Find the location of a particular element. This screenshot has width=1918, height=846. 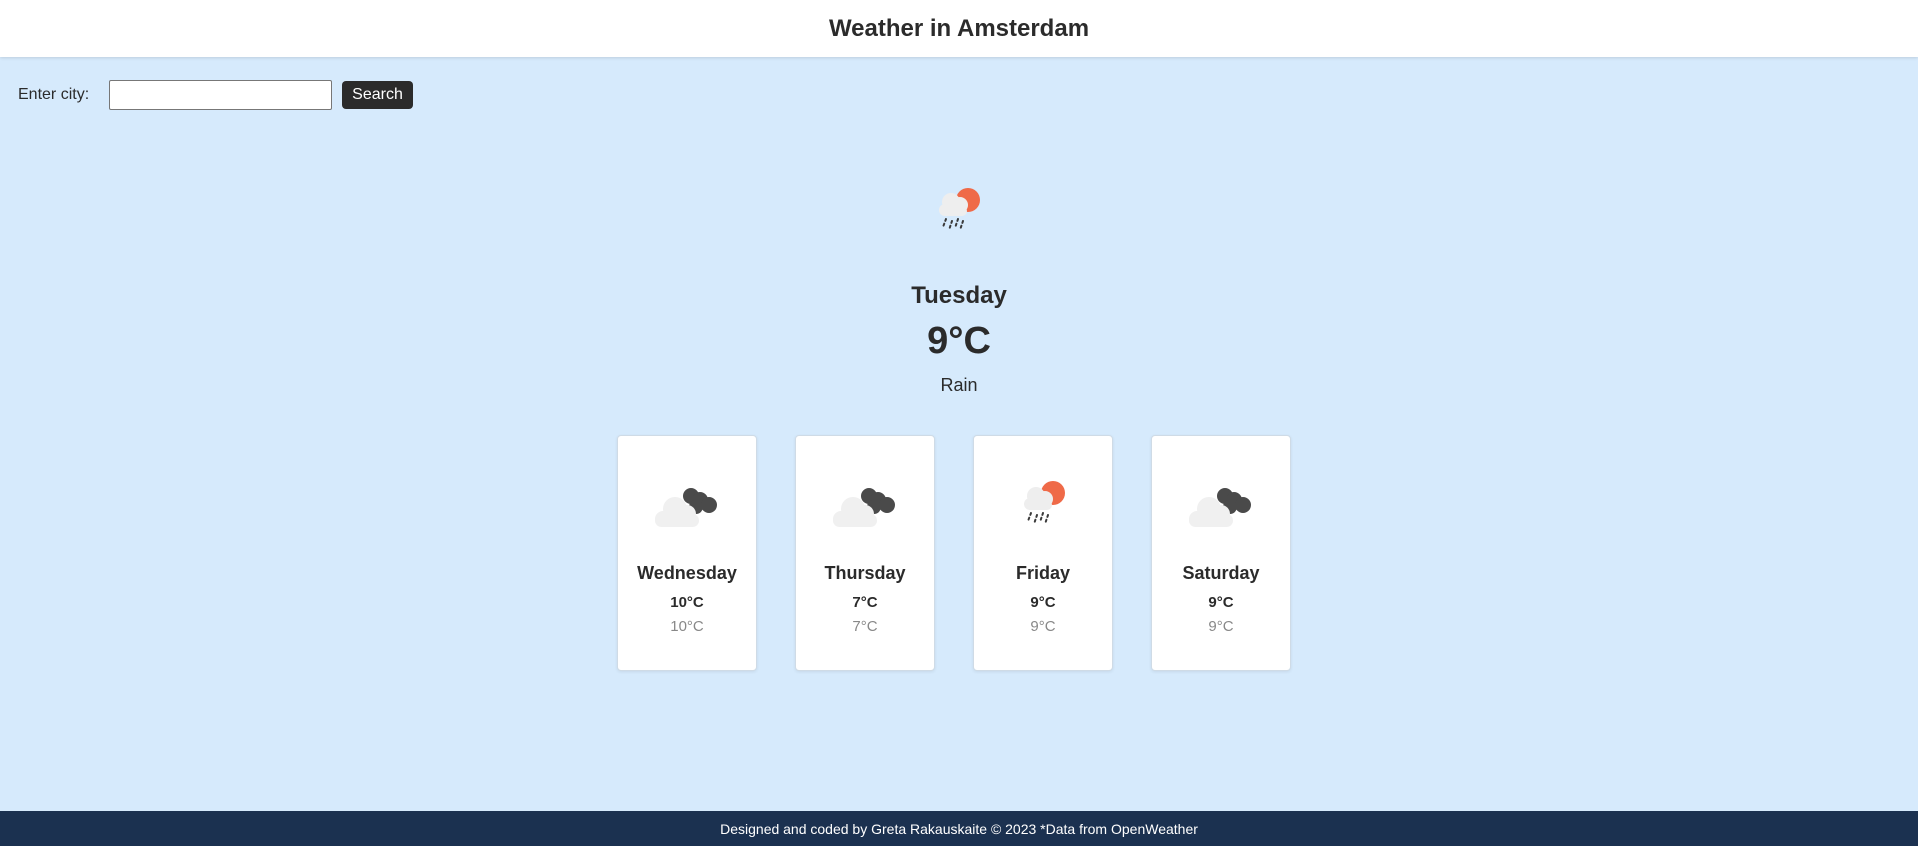

forecast-low-temp: 10°C is located at coordinates (687, 626).